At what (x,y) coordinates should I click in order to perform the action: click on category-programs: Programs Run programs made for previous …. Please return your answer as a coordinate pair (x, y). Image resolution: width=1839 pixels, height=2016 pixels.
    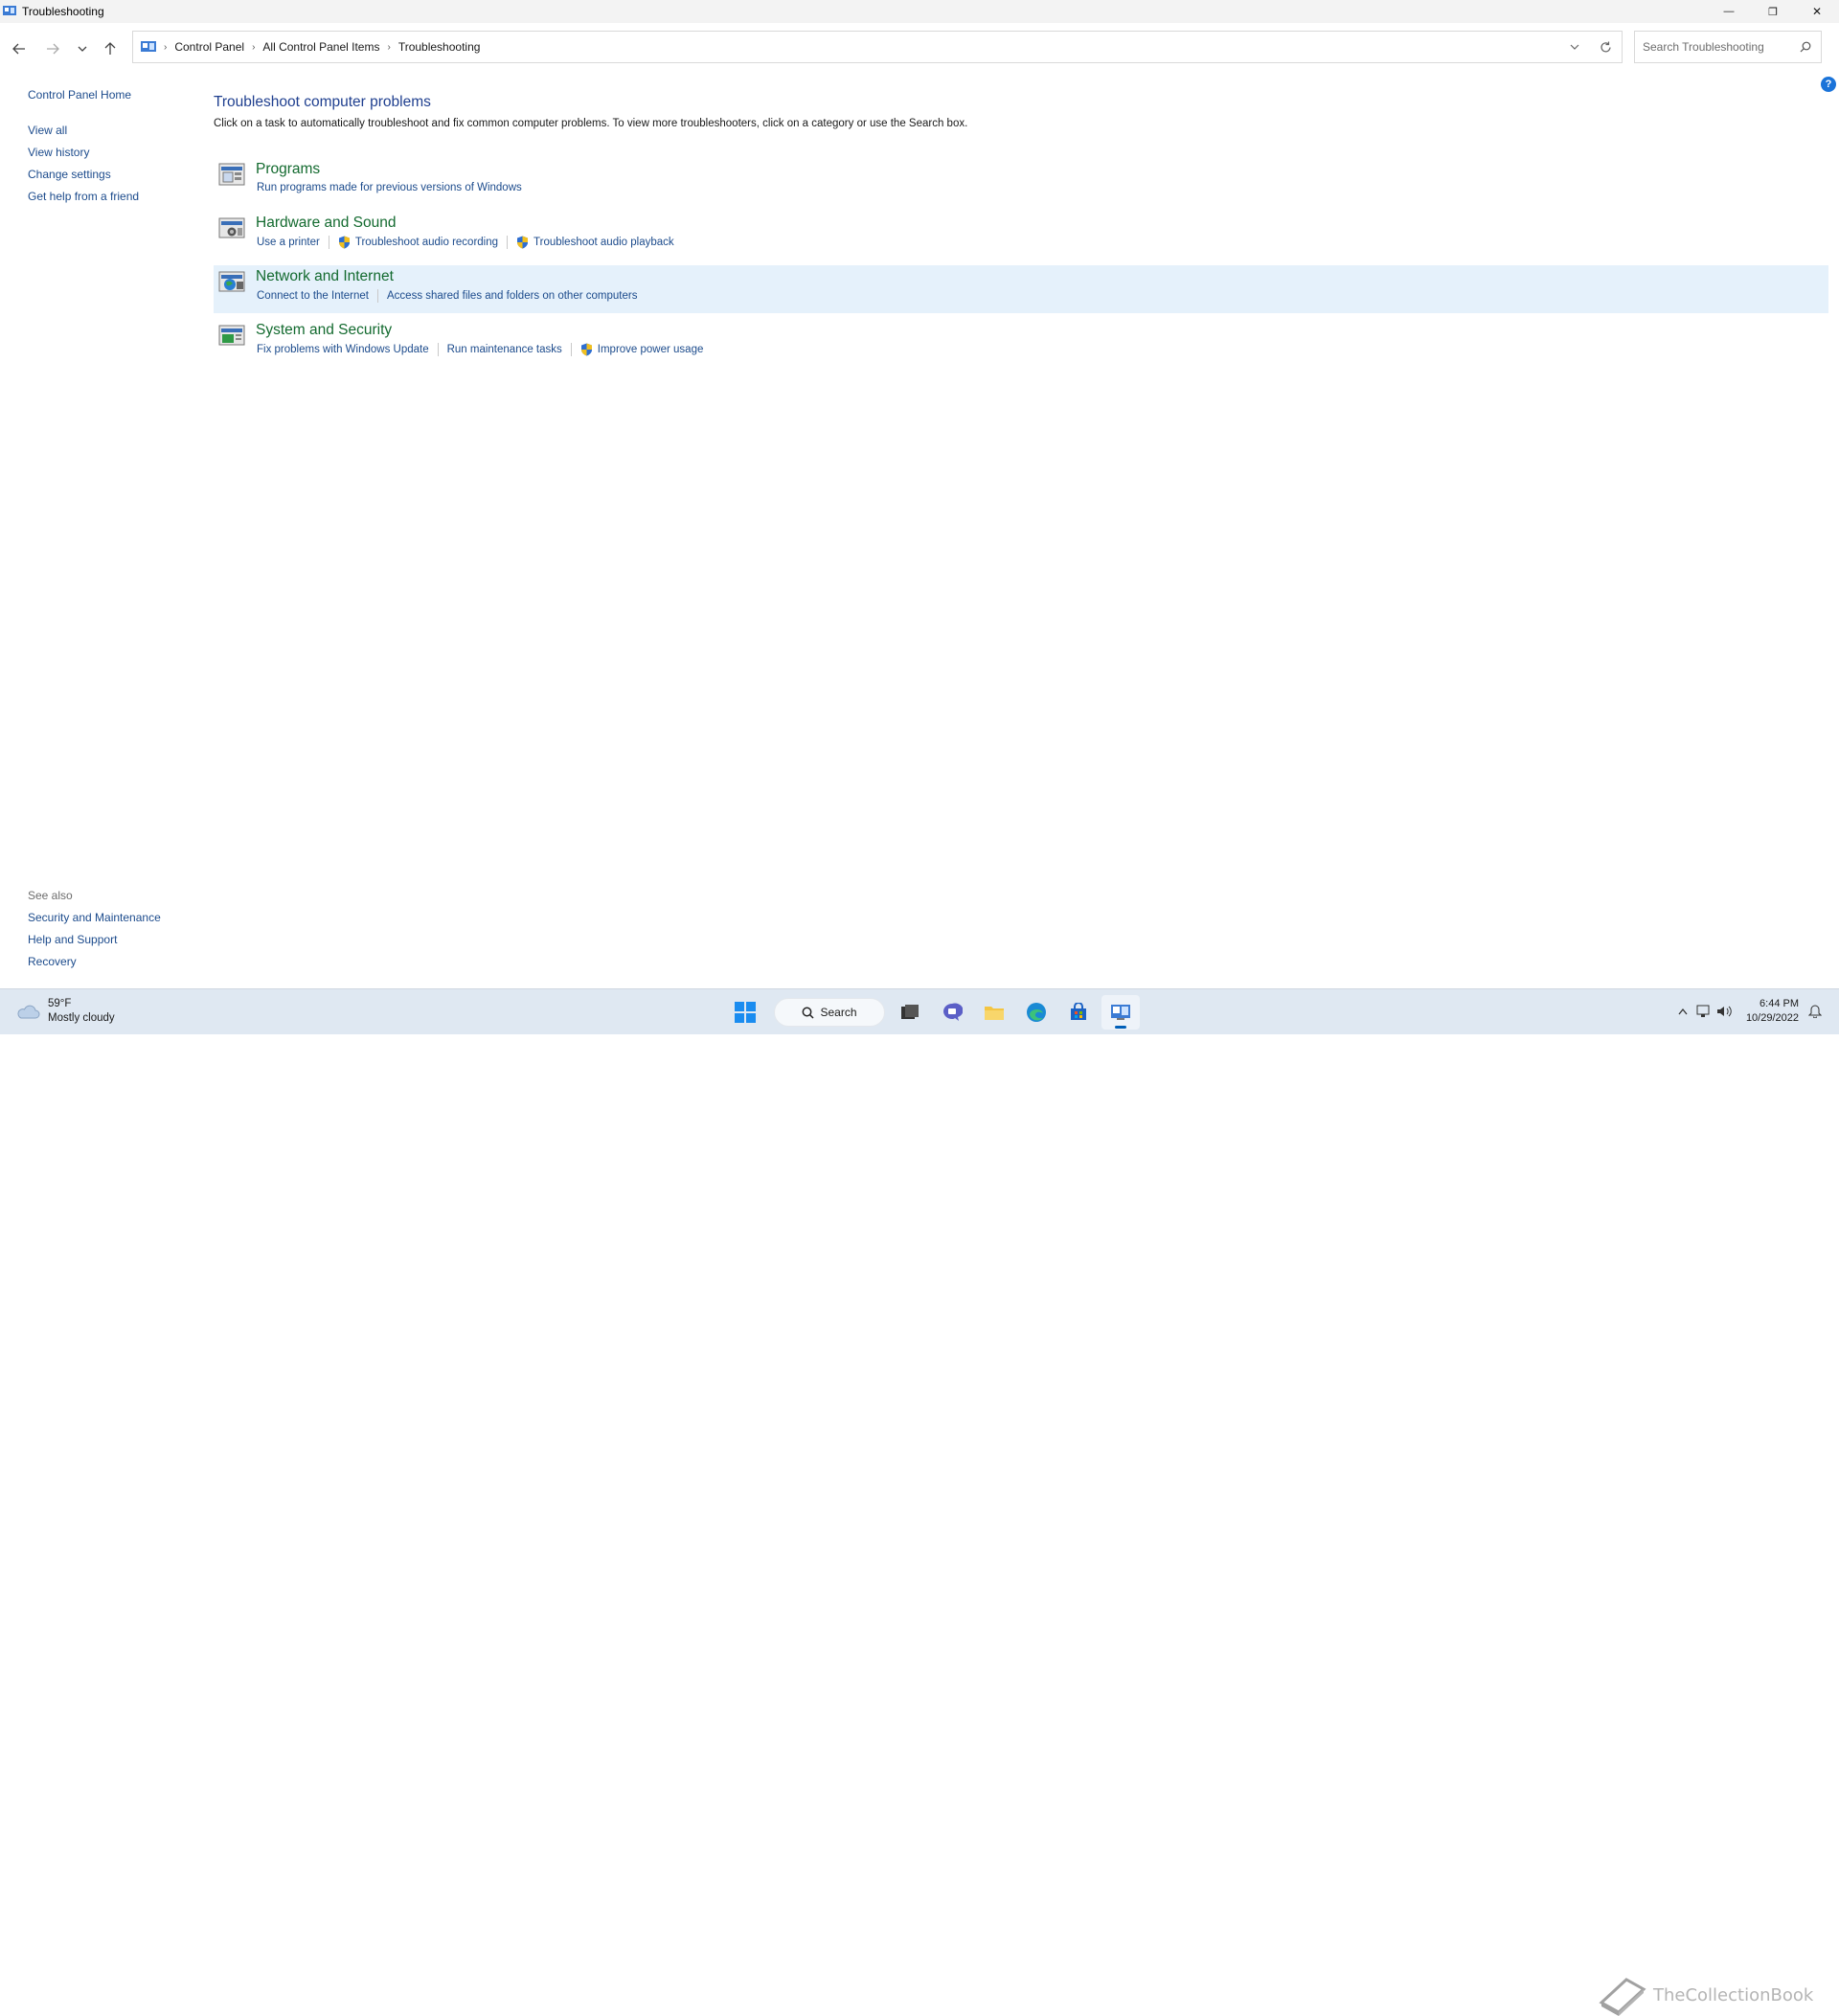
    Looking at the image, I should click on (1021, 182).